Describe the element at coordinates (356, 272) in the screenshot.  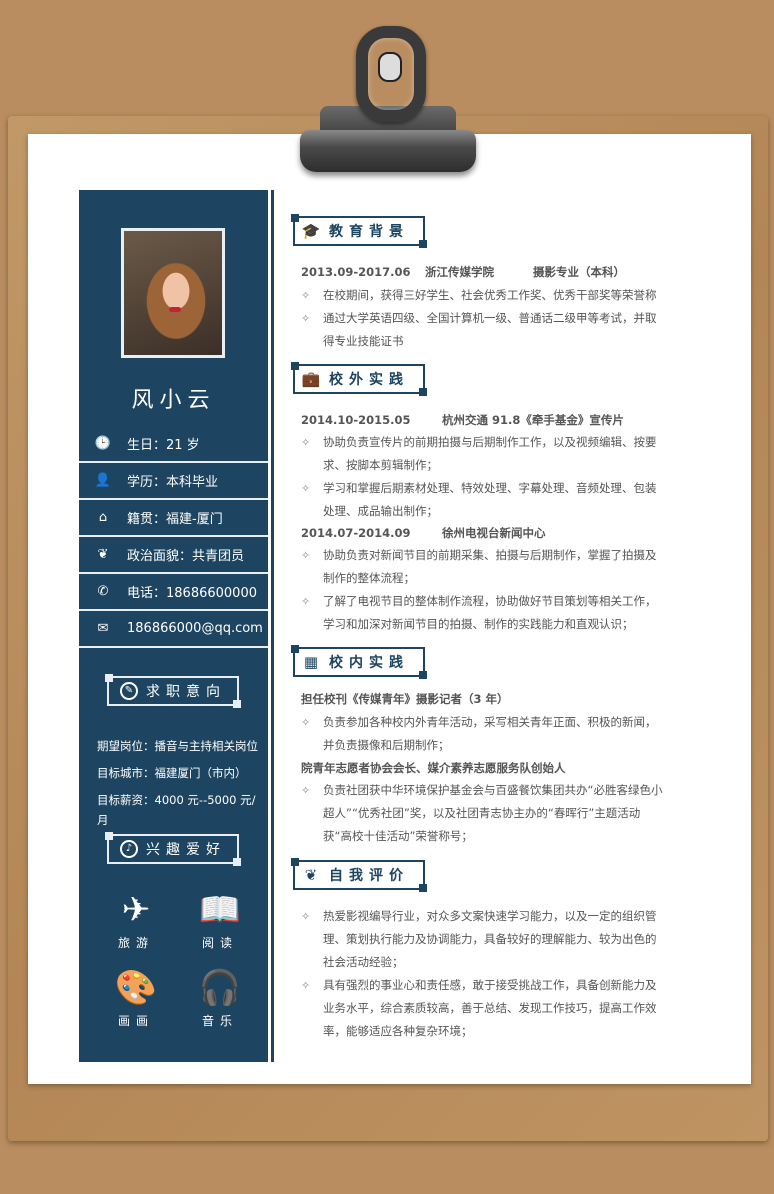
I see `education-date: 2013.09-2017.06` at that location.